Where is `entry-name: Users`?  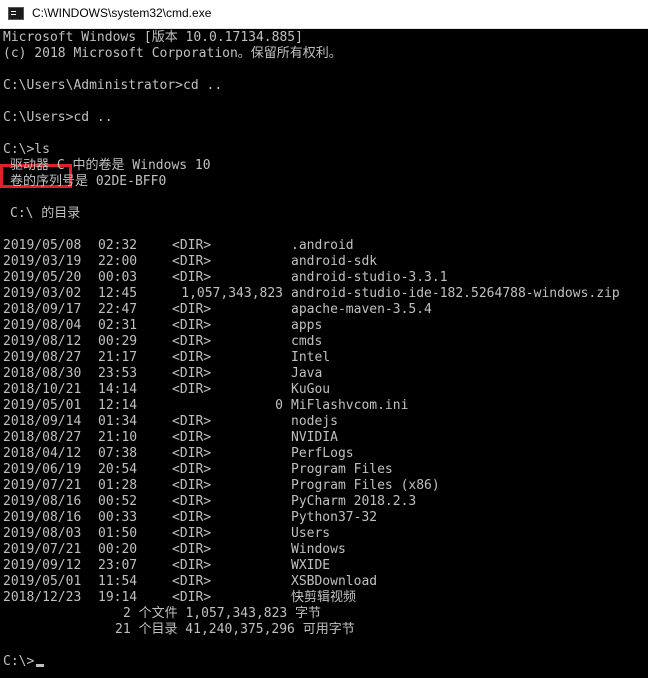 entry-name: Users is located at coordinates (311, 533).